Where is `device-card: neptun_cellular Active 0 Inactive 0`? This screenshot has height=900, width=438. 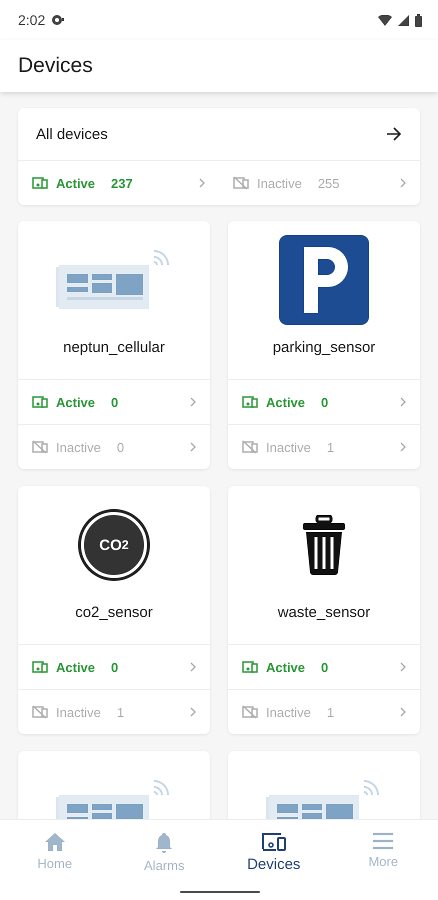 device-card: neptun_cellular Active 0 Inactive 0 is located at coordinates (114, 345).